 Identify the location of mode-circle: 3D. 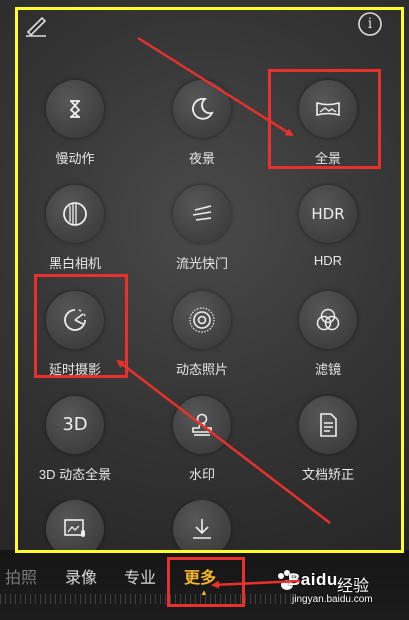
(75, 425).